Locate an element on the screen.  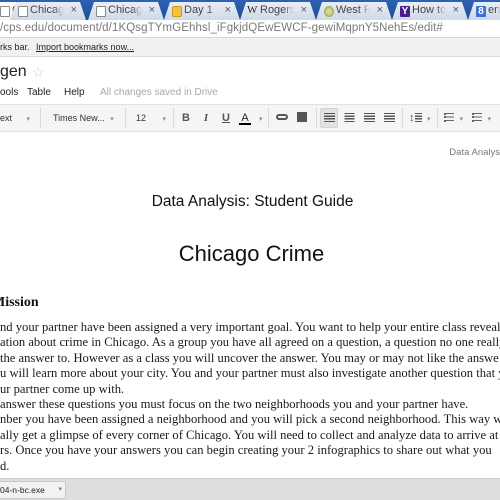
bulleted-list-icon is located at coordinates (477, 118).